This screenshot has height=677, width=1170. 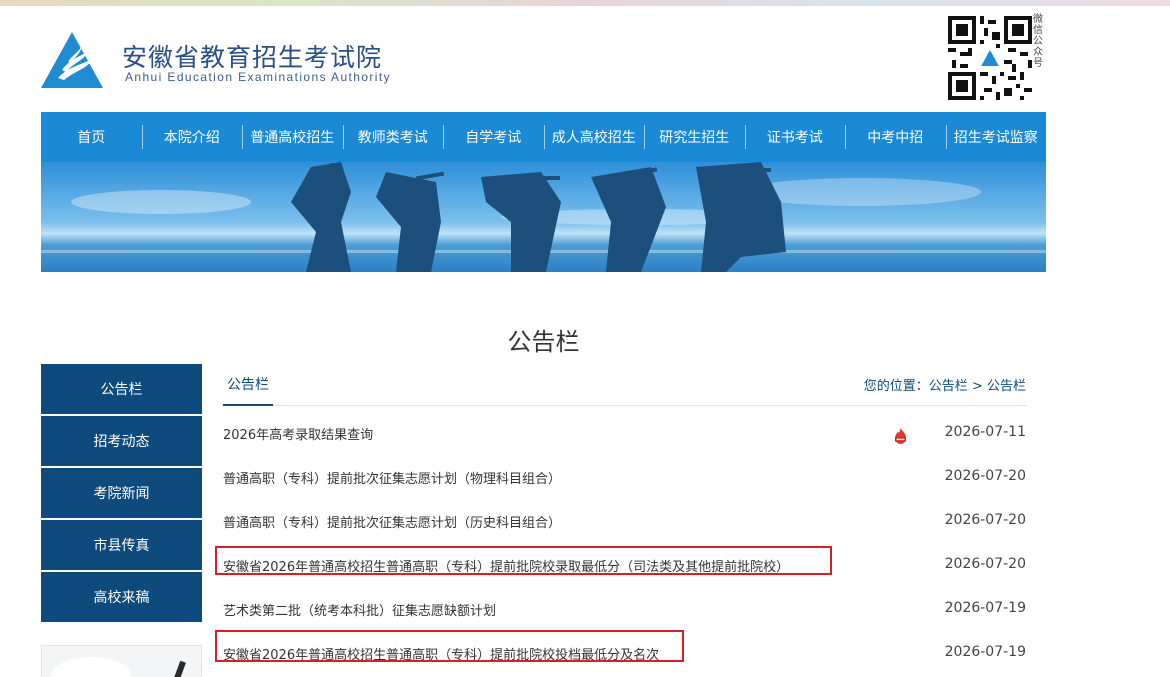 I want to click on list-item-title: 普通高职（专科）提前批次征集志愿计划（物理科目组合）, so click(x=392, y=477).